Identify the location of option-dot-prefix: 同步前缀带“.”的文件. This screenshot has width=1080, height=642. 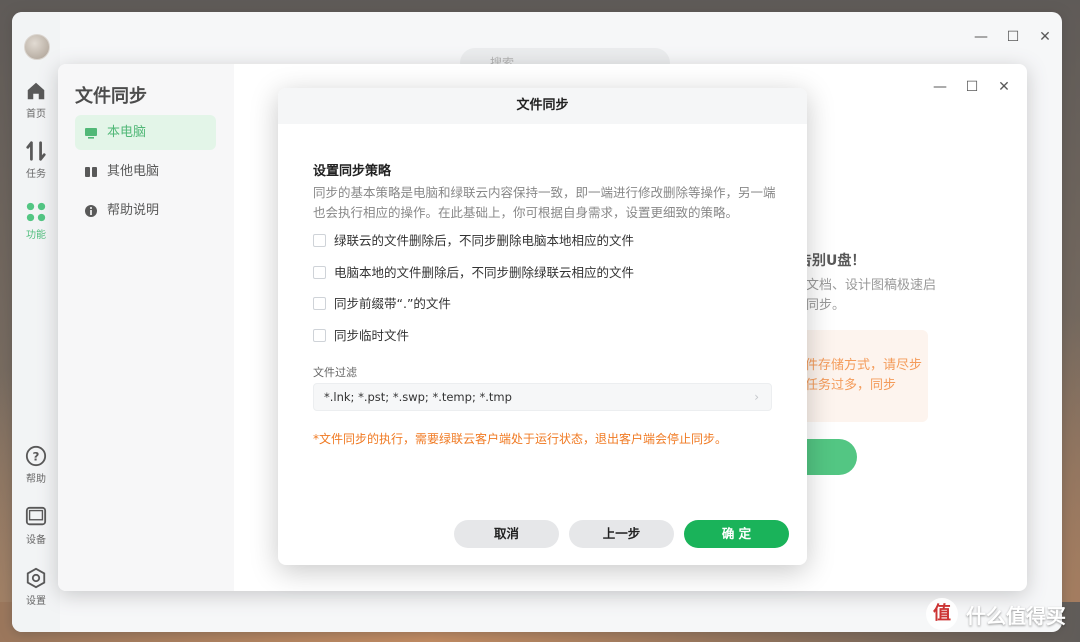
(382, 304).